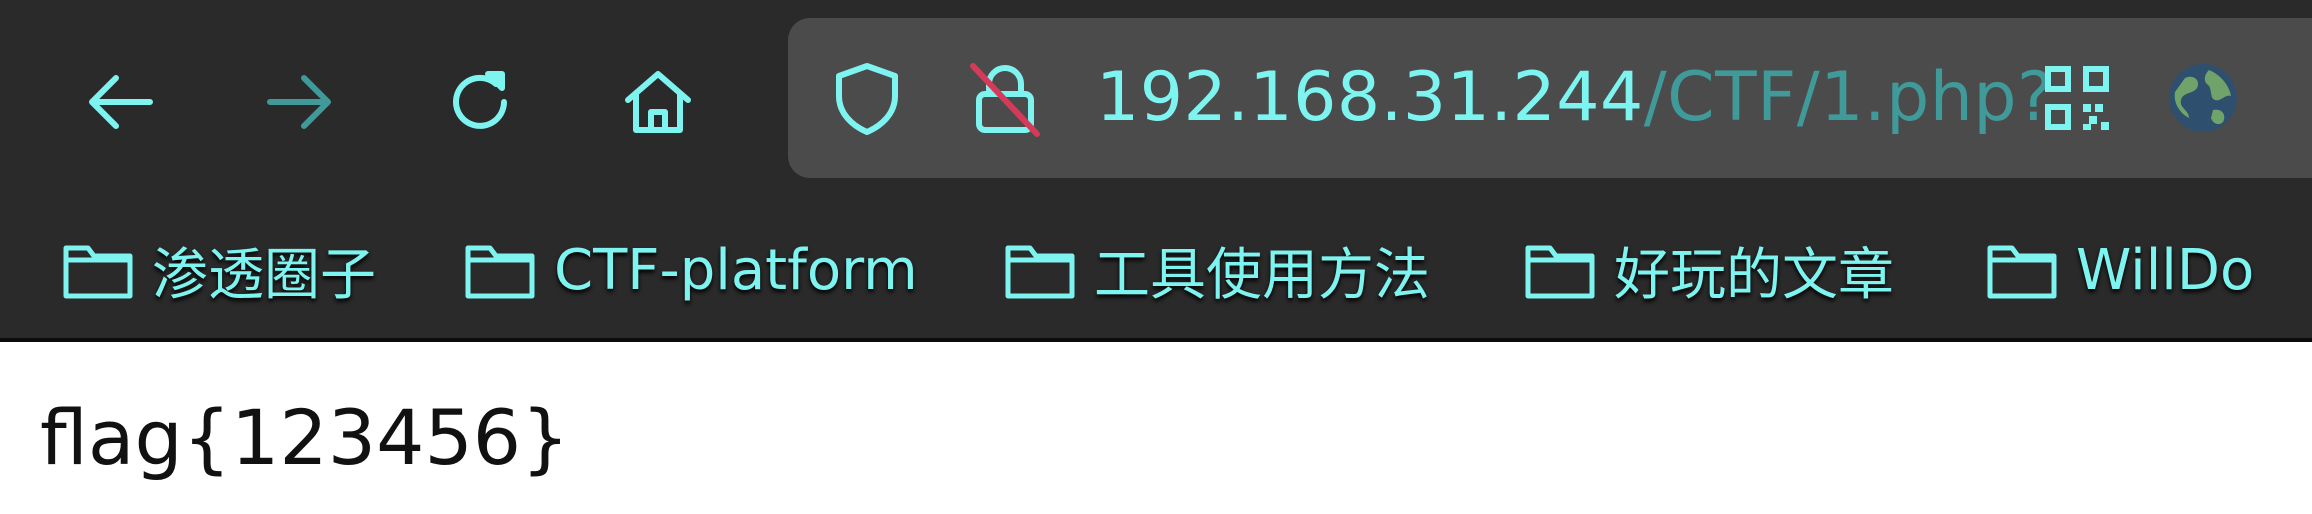 The height and width of the screenshot is (514, 2312). What do you see at coordinates (736, 270) in the screenshot?
I see `bookmark-label: CTF-platform` at bounding box center [736, 270].